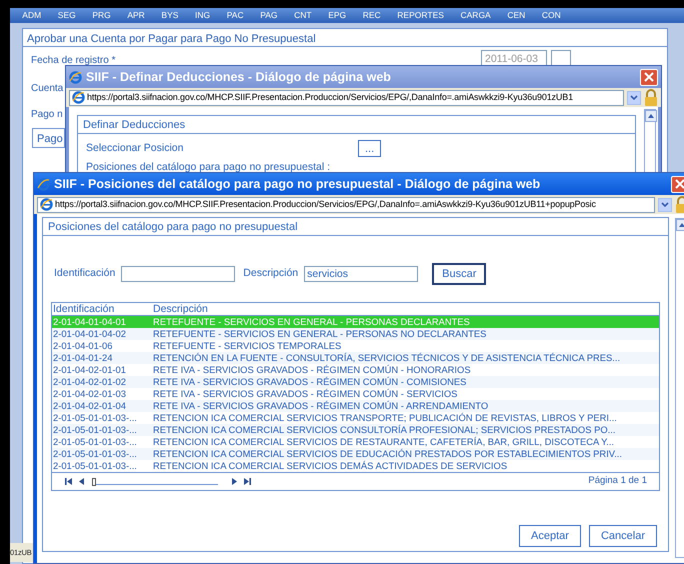  I want to click on menu-item: BYS, so click(170, 15).